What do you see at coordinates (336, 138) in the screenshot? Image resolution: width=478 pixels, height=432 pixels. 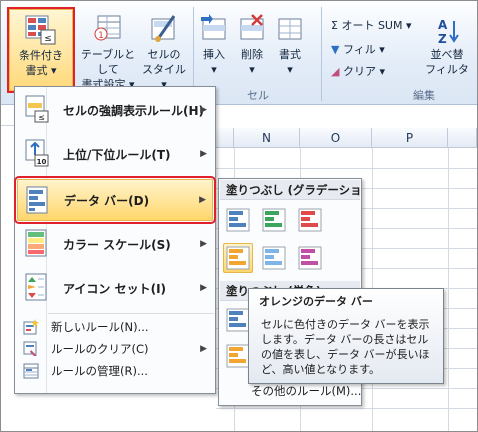 I see `column-header-o: O` at bounding box center [336, 138].